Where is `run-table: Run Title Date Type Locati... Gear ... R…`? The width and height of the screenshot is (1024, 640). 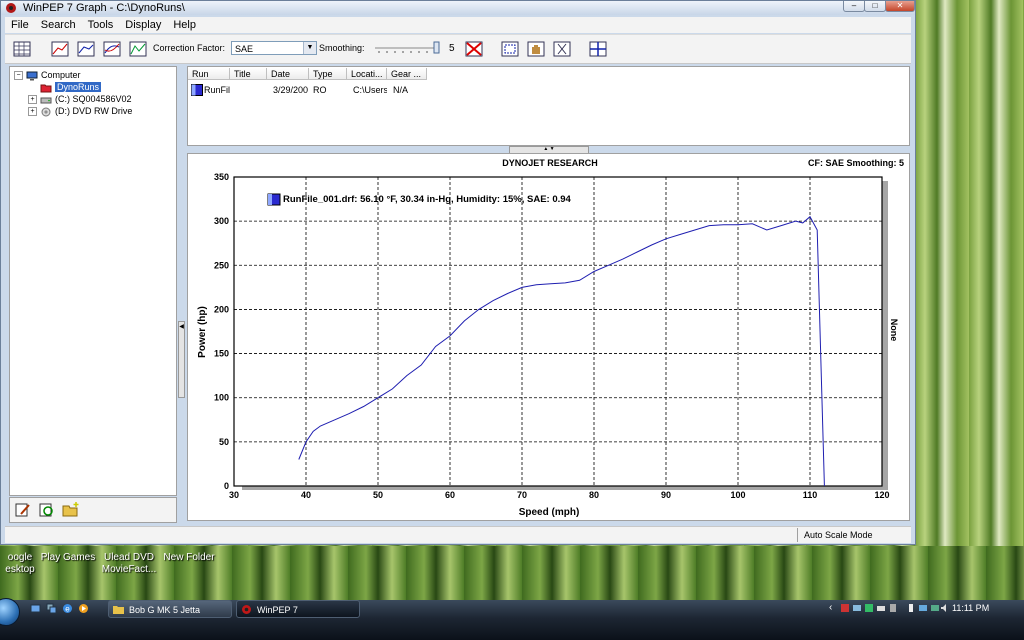 run-table: Run Title Date Type Locati... Gear ... R… is located at coordinates (548, 106).